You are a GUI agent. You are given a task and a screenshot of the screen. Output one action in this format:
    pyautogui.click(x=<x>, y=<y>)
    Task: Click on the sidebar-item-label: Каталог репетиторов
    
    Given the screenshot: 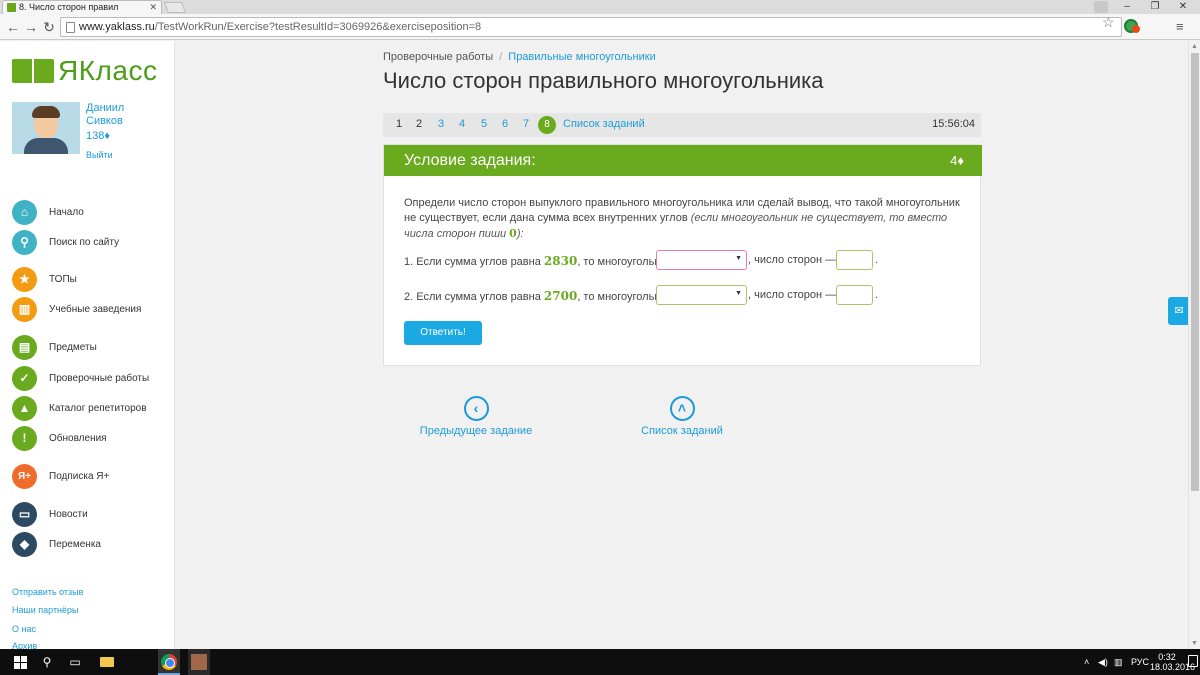 What is the action you would take?
    pyautogui.click(x=98, y=408)
    